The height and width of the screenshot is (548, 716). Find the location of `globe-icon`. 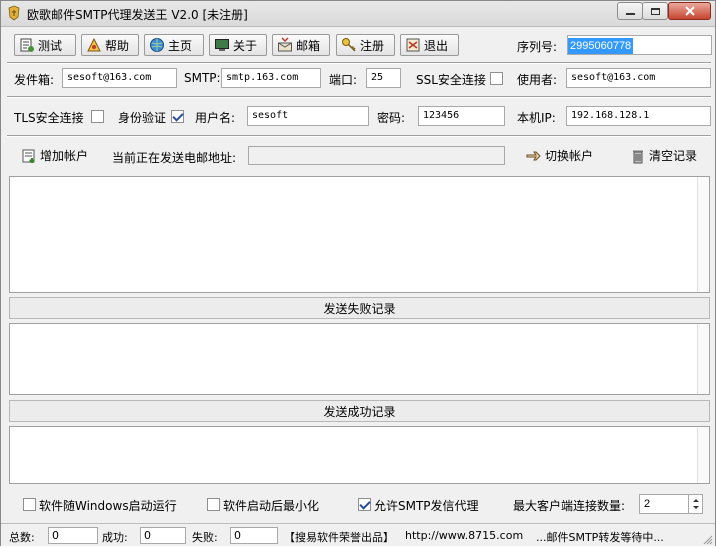

globe-icon is located at coordinates (157, 45).